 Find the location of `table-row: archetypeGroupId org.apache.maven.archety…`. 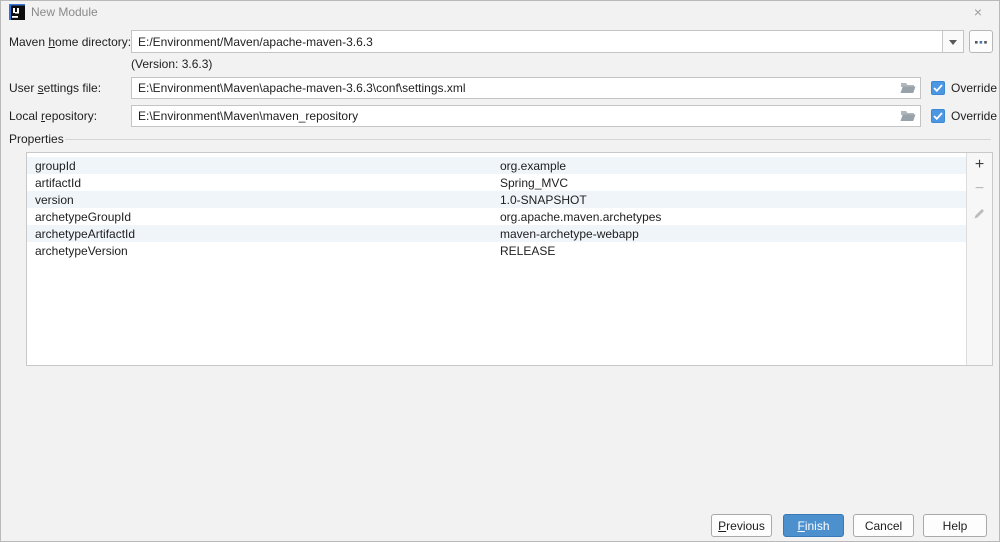

table-row: archetypeGroupId org.apache.maven.archety… is located at coordinates (496, 216).